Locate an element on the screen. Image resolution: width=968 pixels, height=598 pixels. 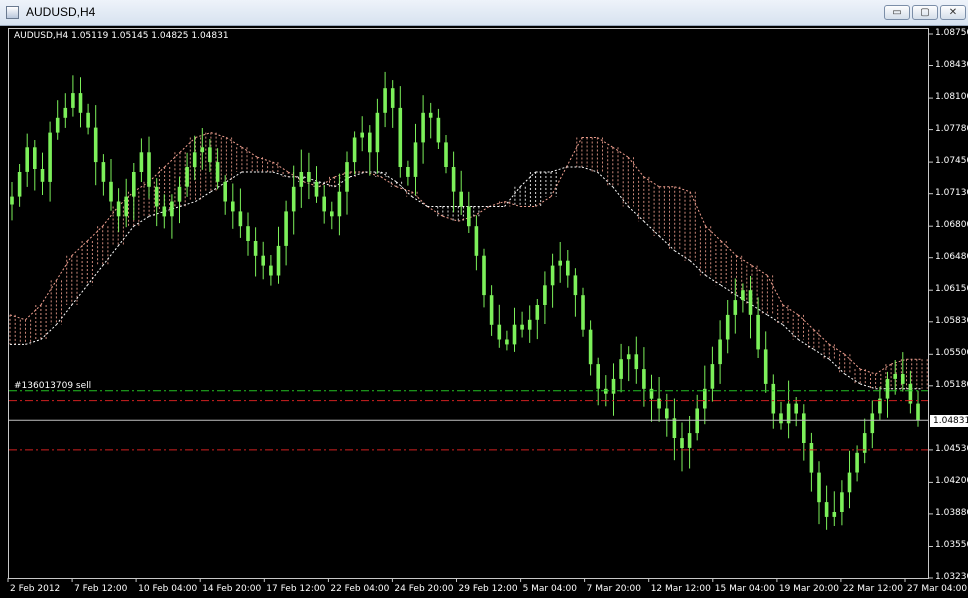
time-tick-label: 22 Feb 04:00 is located at coordinates (360, 589).